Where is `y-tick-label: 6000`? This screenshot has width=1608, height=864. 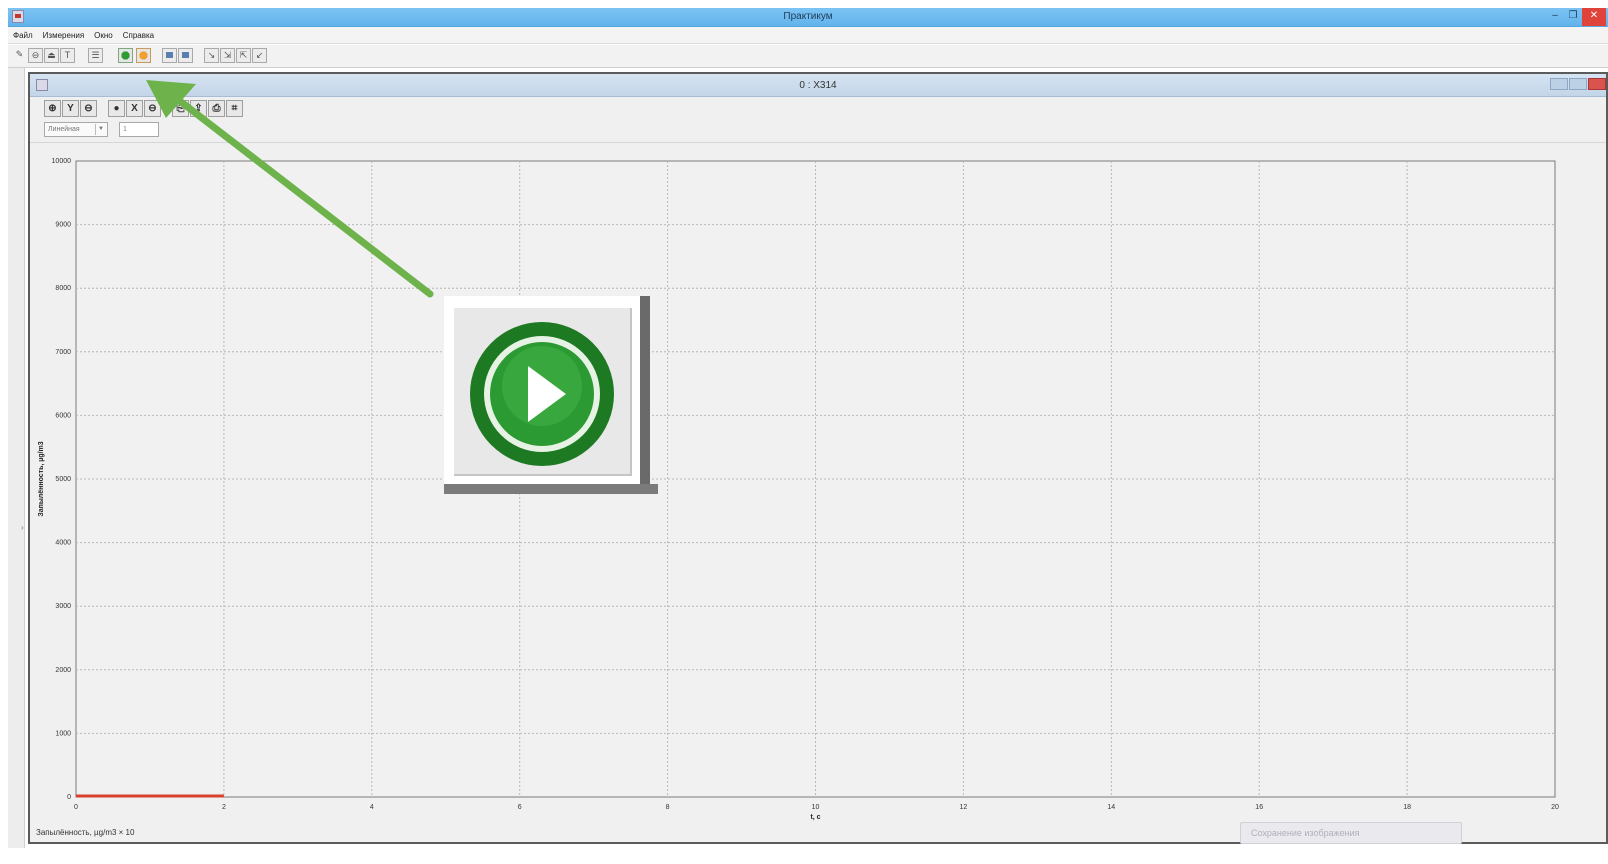
y-tick-label: 6000 is located at coordinates (63, 415).